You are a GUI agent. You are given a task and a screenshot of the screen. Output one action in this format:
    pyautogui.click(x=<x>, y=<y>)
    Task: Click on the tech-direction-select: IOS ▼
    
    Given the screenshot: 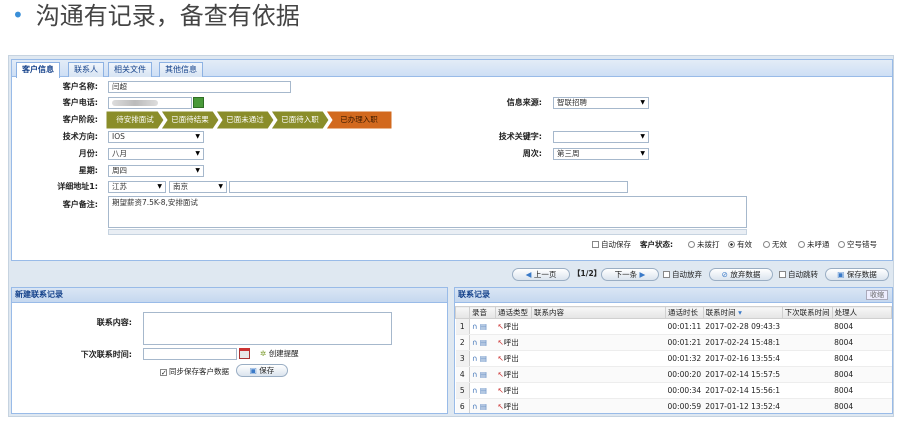 What is the action you would take?
    pyautogui.click(x=156, y=137)
    